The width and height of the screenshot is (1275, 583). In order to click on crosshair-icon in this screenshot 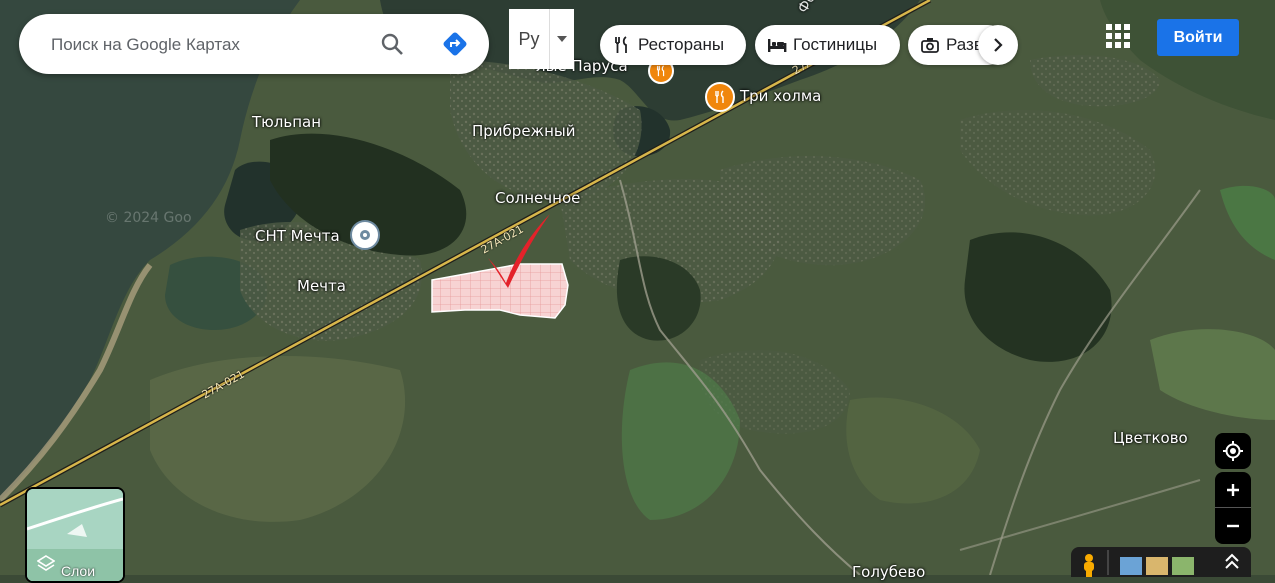, I will do `click(1233, 451)`.